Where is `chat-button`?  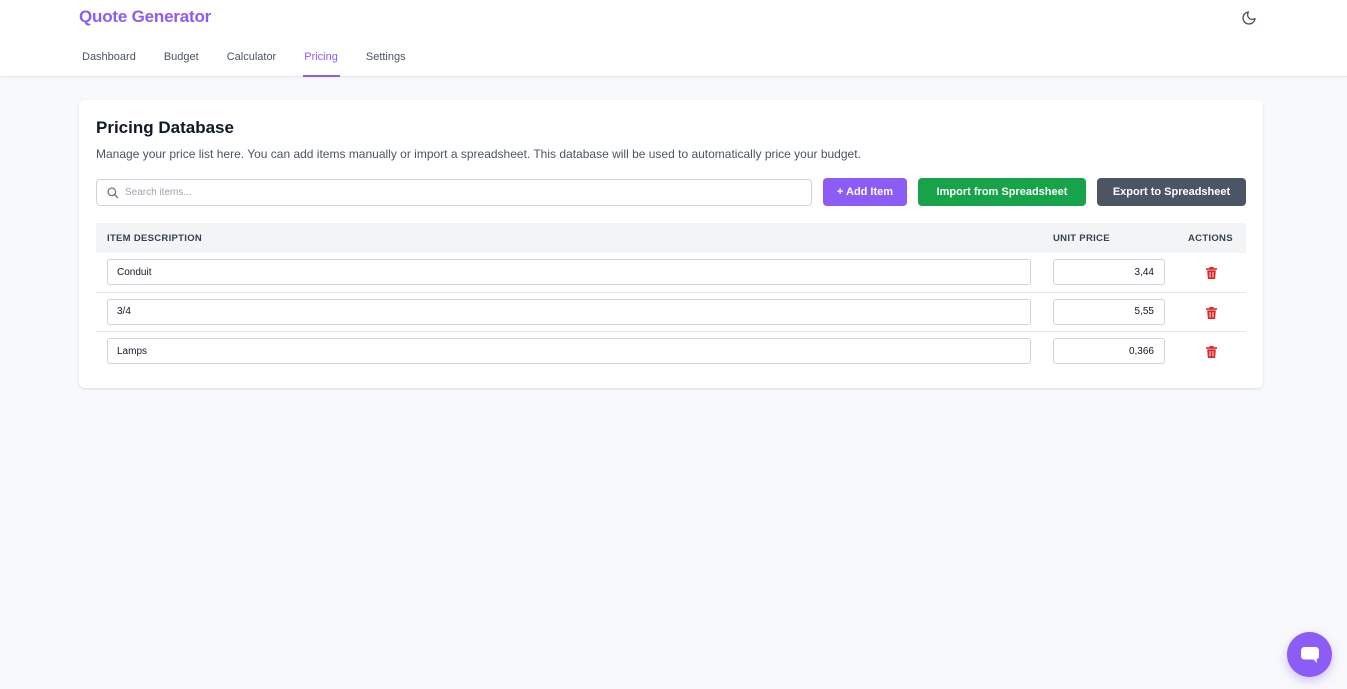
chat-button is located at coordinates (1309, 654).